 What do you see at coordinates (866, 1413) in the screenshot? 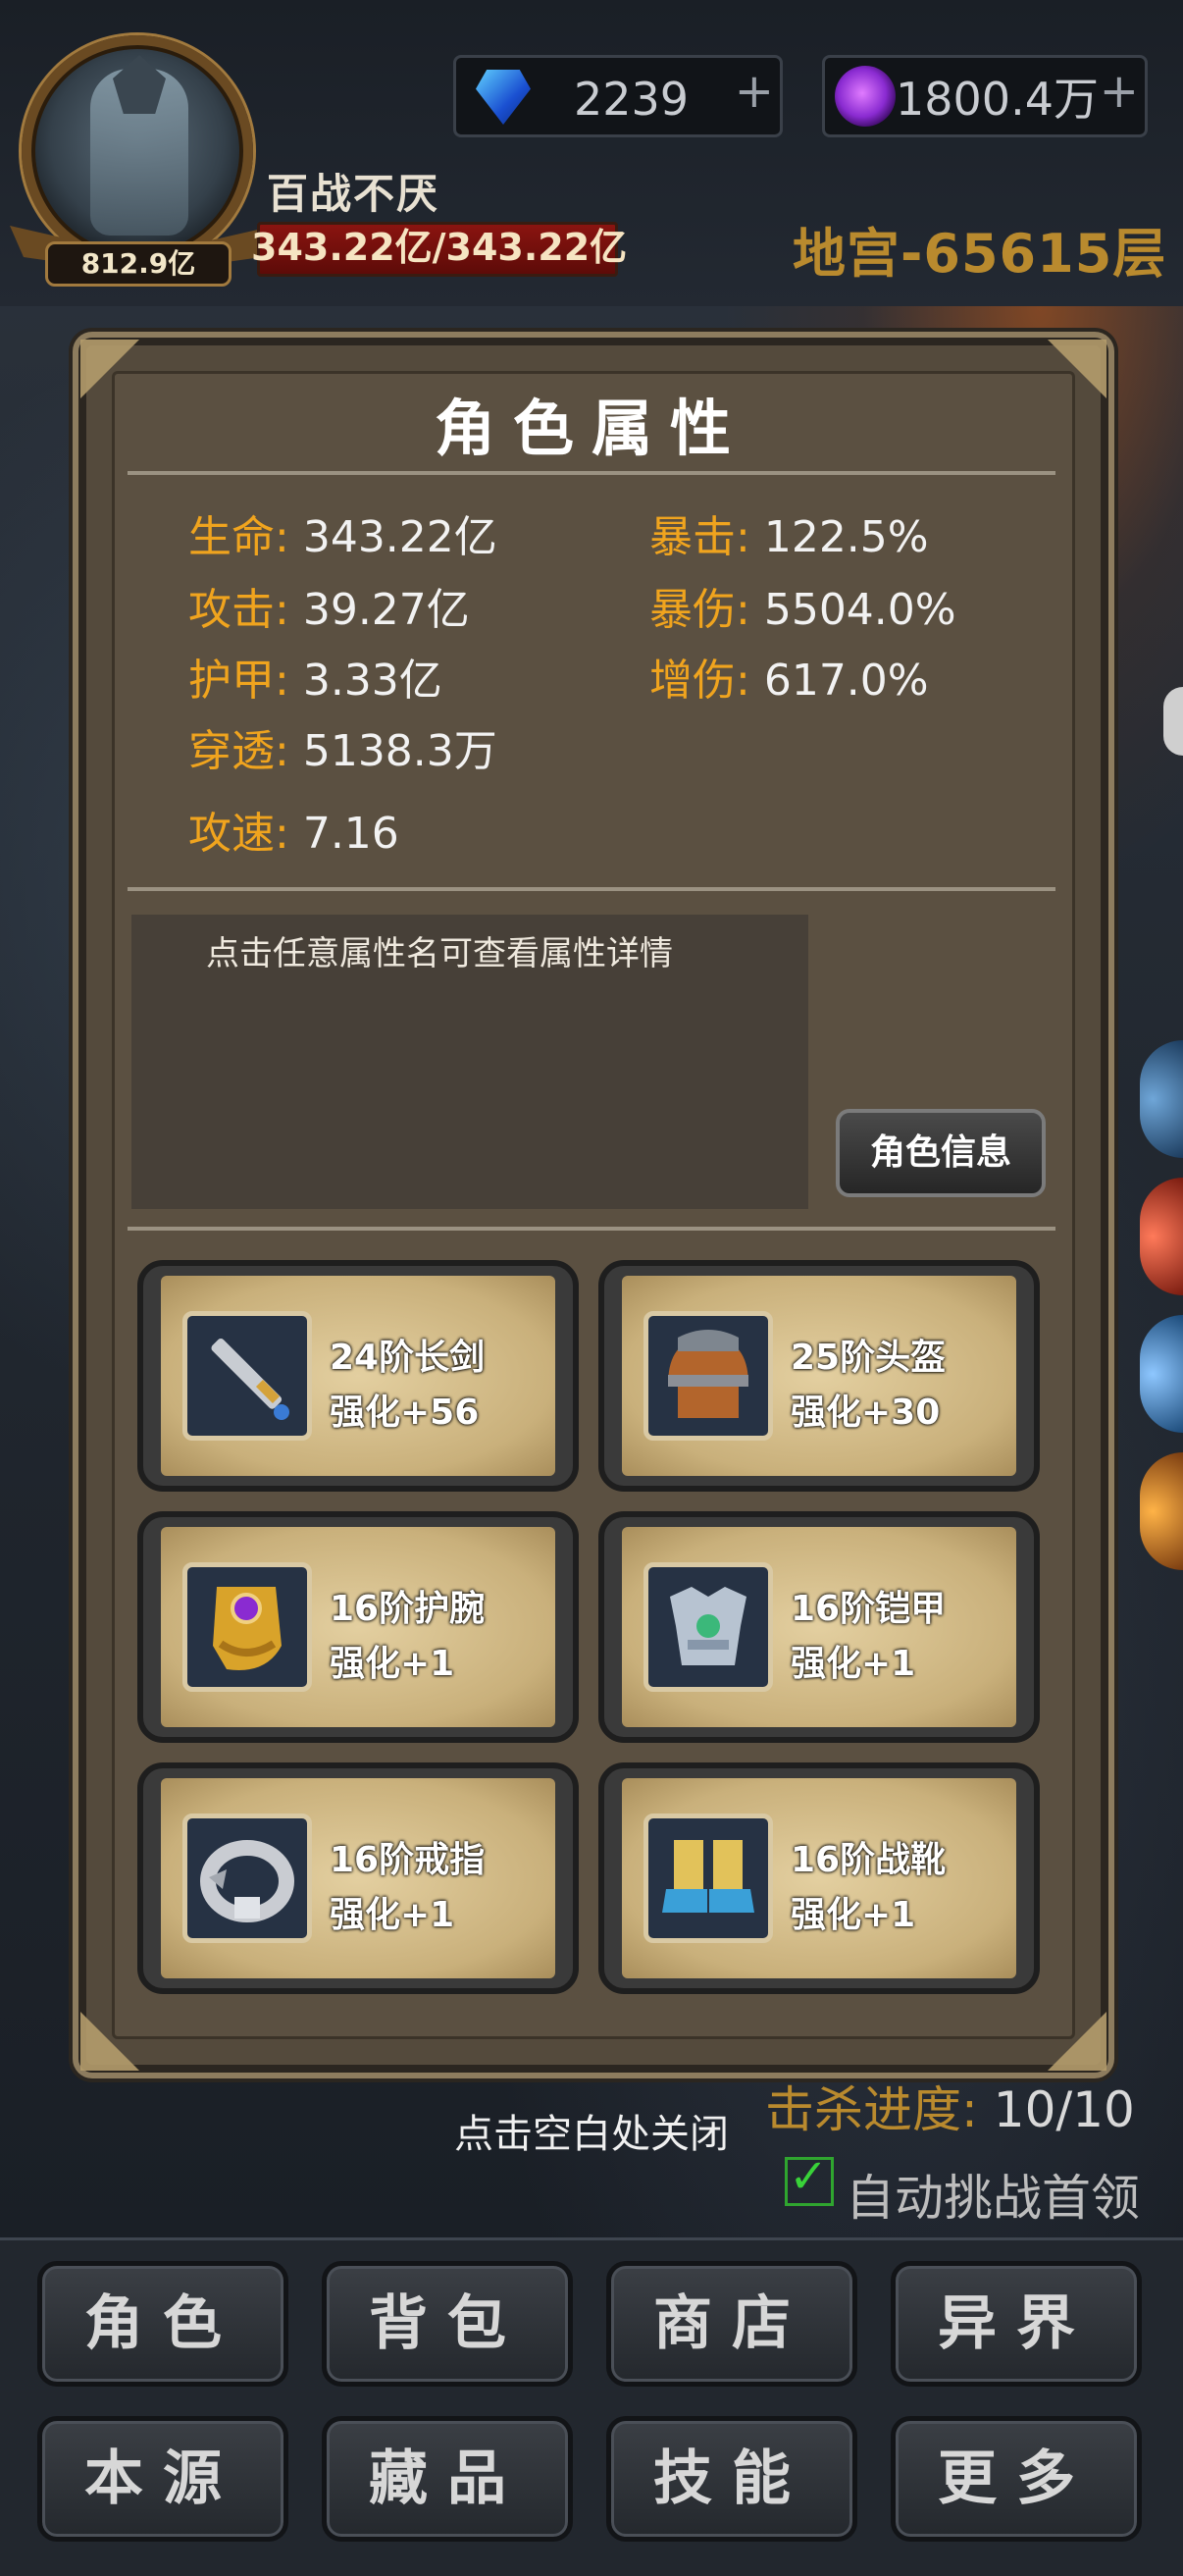
I see `equip-level: 强化+30` at bounding box center [866, 1413].